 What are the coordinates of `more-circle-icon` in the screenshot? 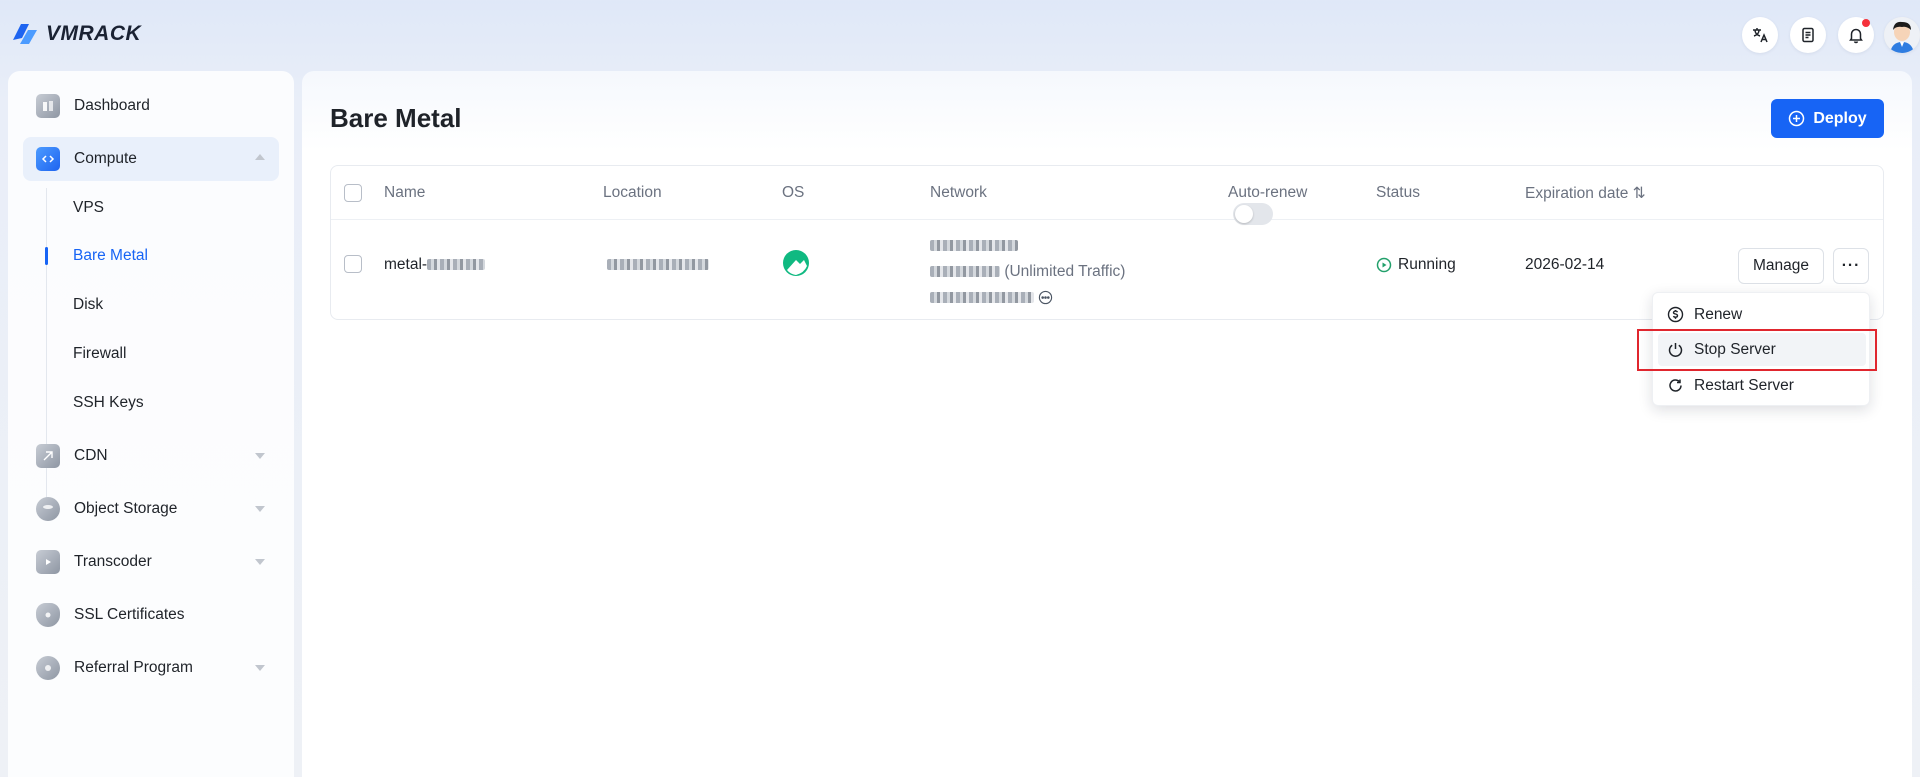 It's located at (1045, 297).